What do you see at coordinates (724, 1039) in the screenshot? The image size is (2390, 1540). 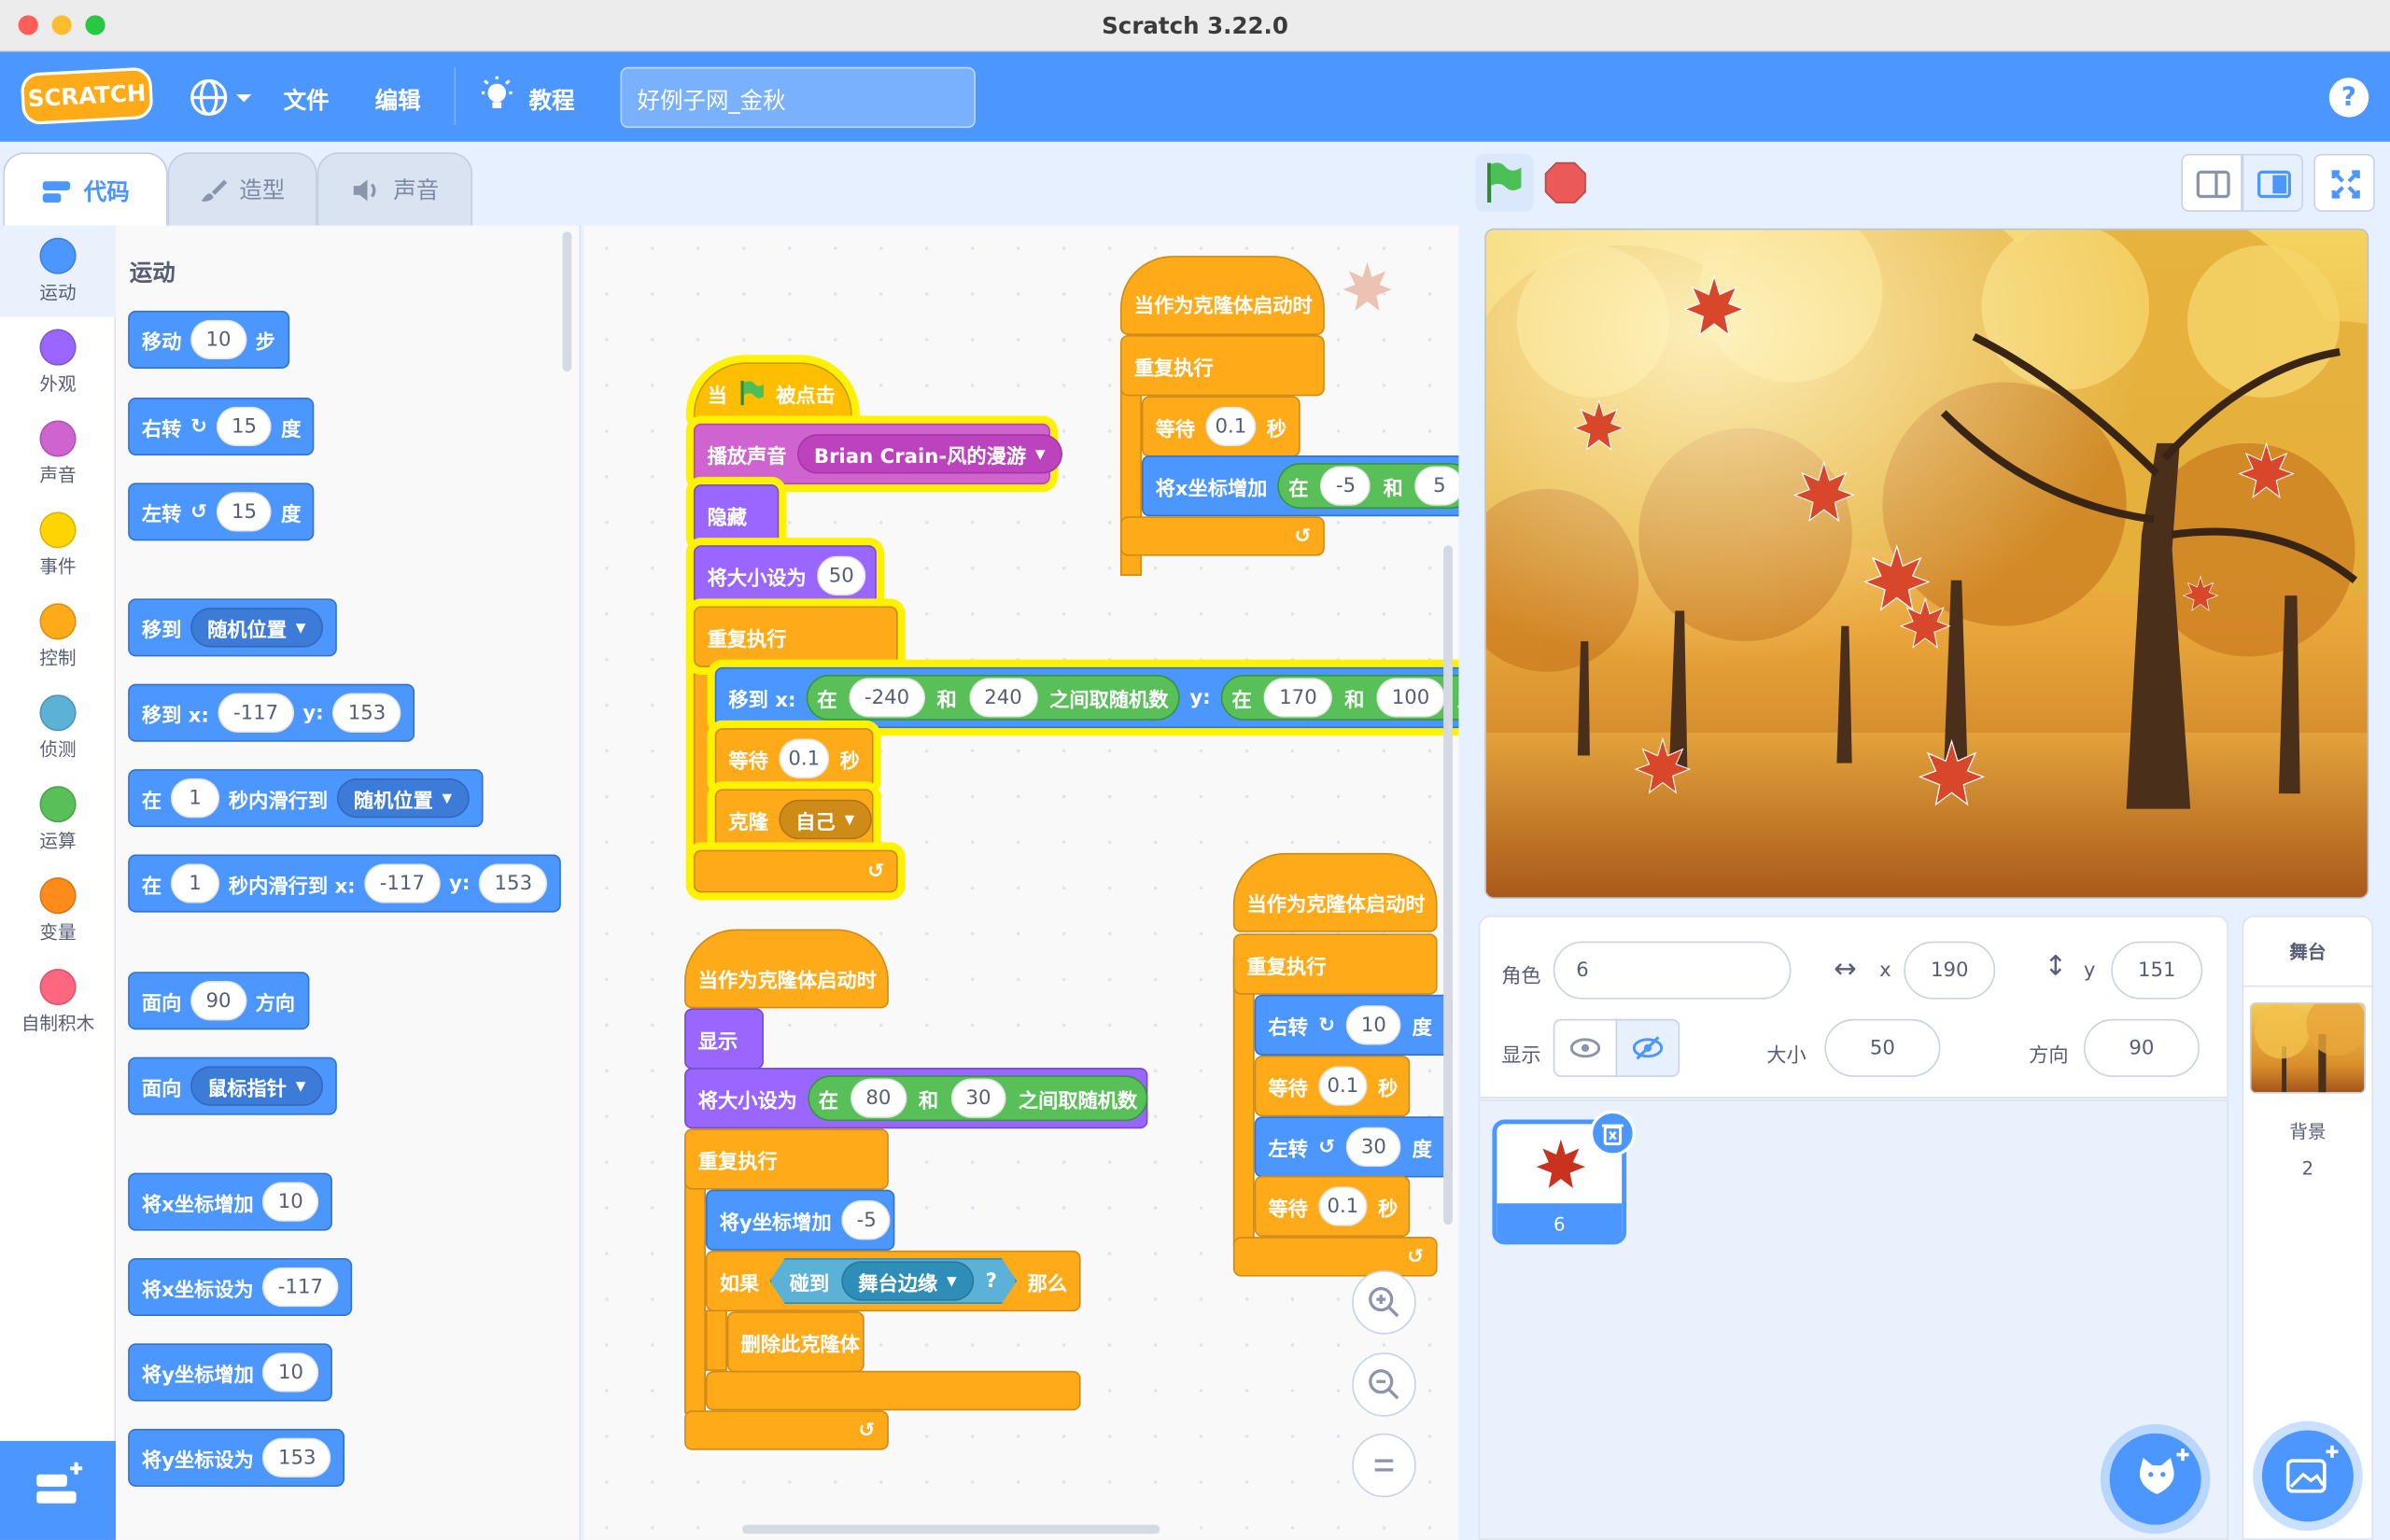 I see `show-block: 显示` at bounding box center [724, 1039].